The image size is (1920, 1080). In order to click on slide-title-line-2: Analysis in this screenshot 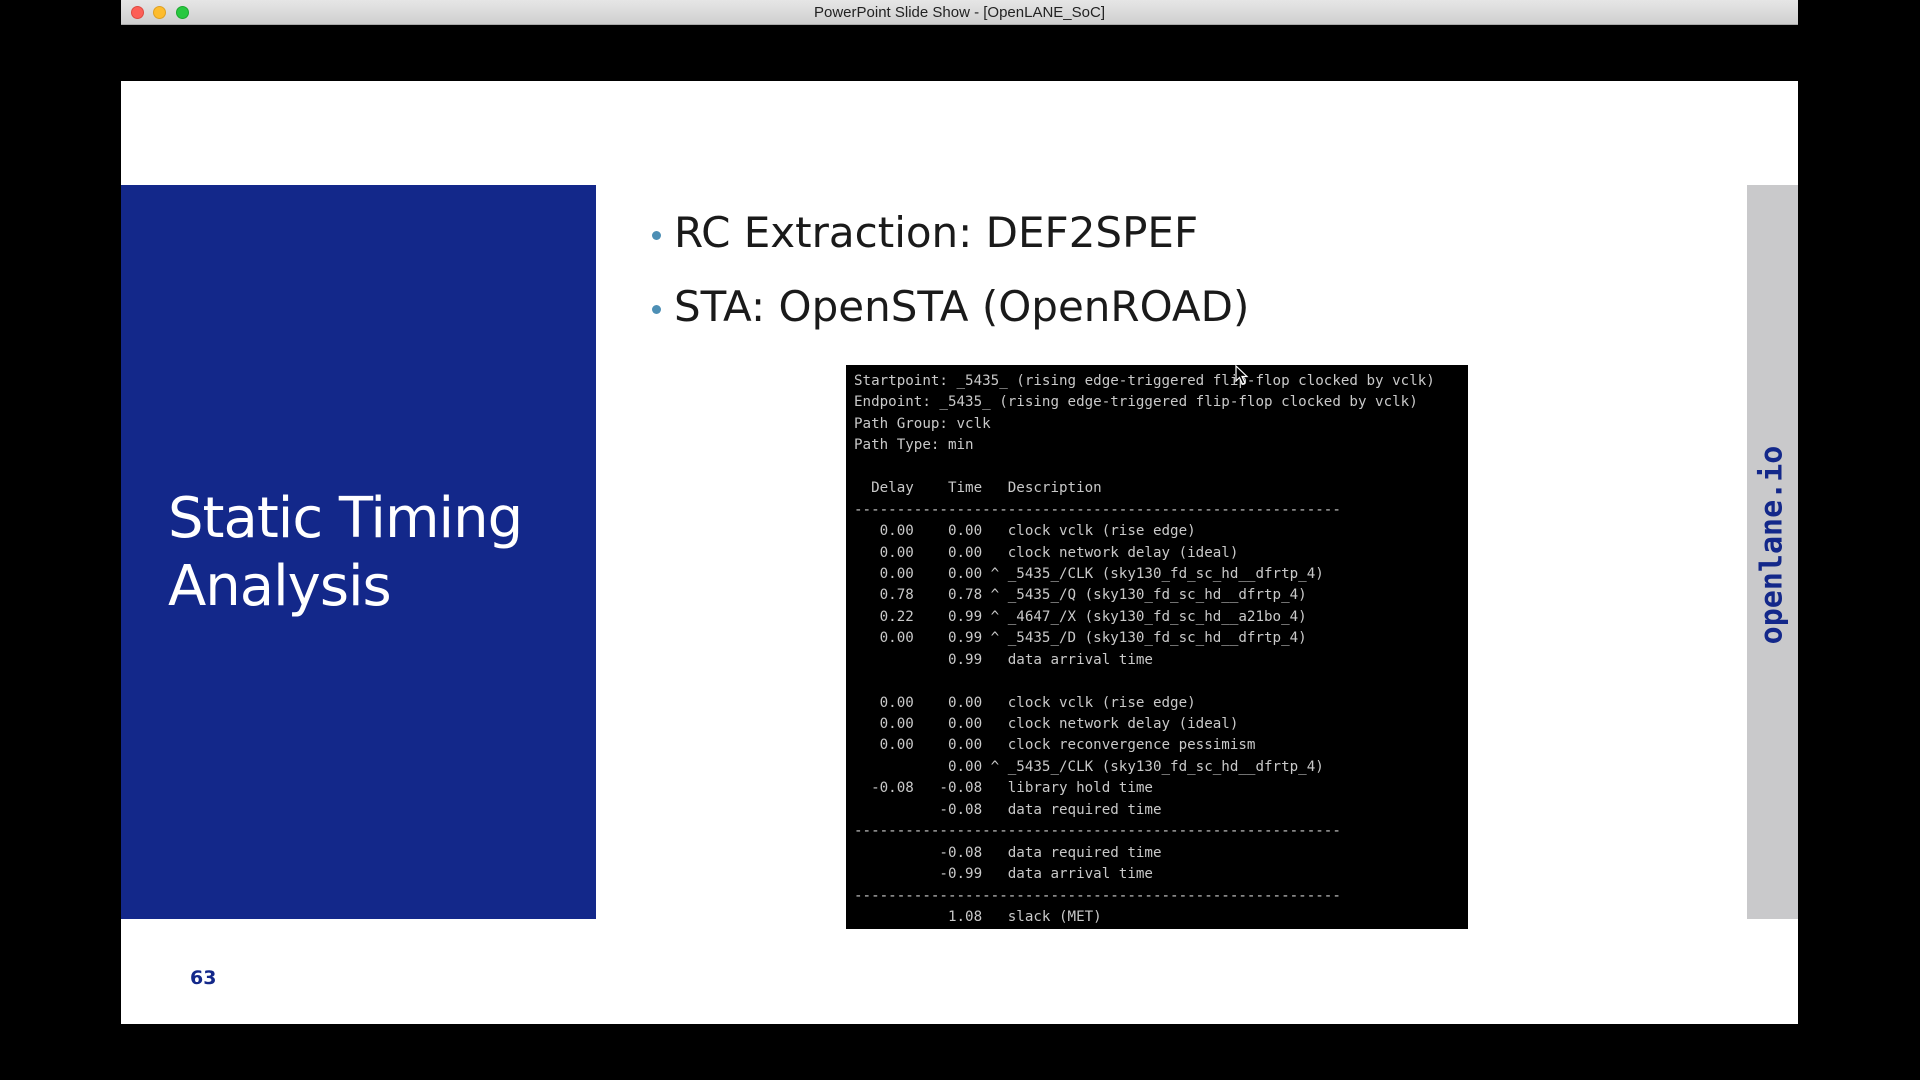, I will do `click(280, 586)`.